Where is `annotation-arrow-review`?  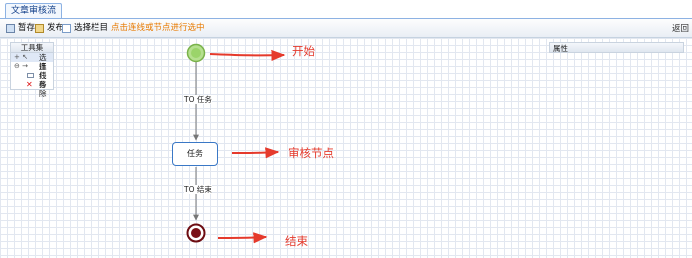 annotation-arrow-review is located at coordinates (255, 153).